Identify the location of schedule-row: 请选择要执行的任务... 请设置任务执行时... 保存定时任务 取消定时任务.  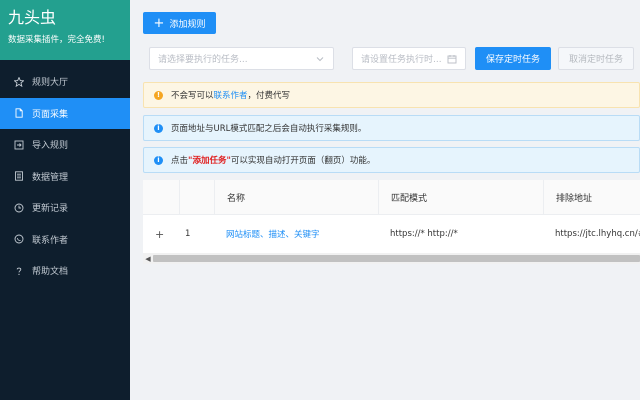
(394, 58).